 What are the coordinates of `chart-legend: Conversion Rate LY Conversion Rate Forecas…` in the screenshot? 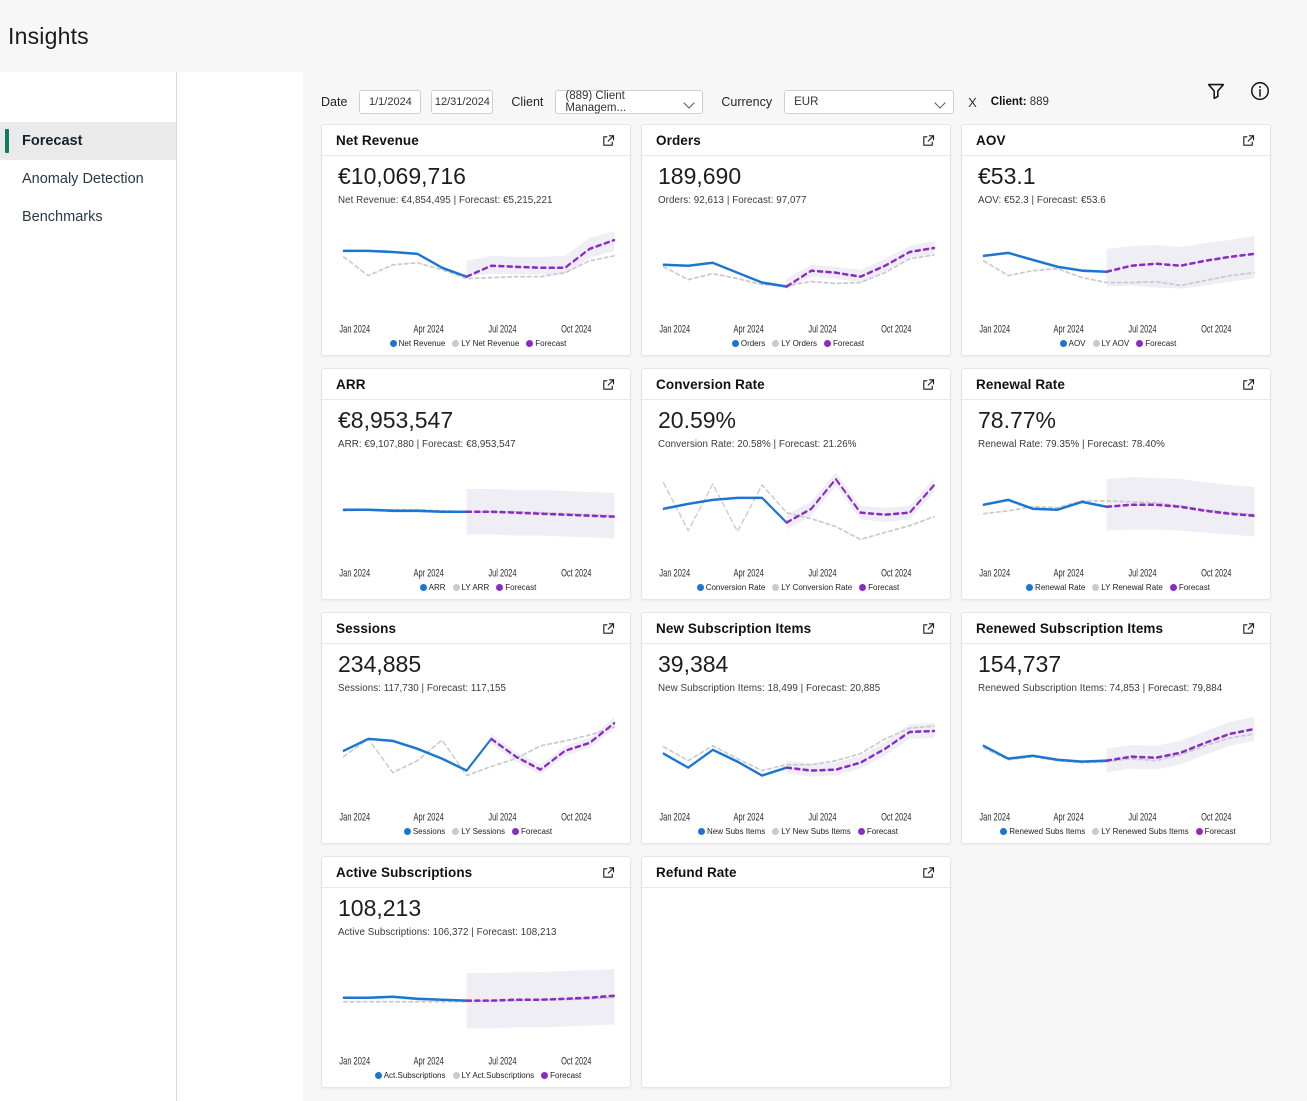 It's located at (798, 589).